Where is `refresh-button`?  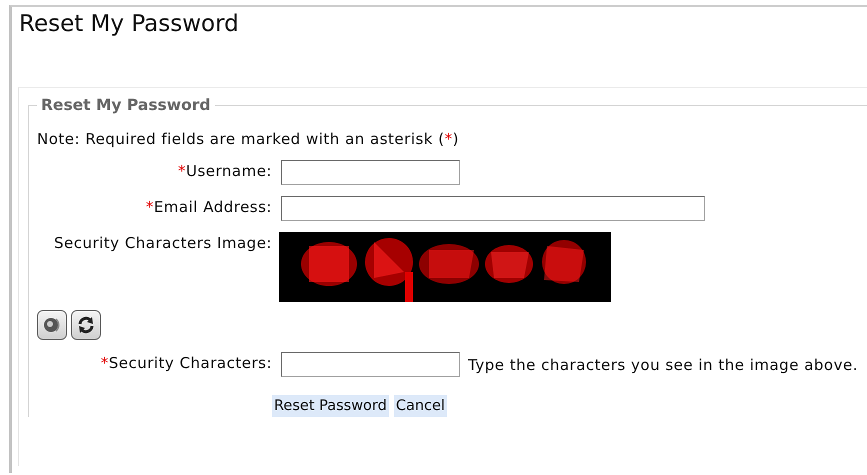 refresh-button is located at coordinates (86, 325).